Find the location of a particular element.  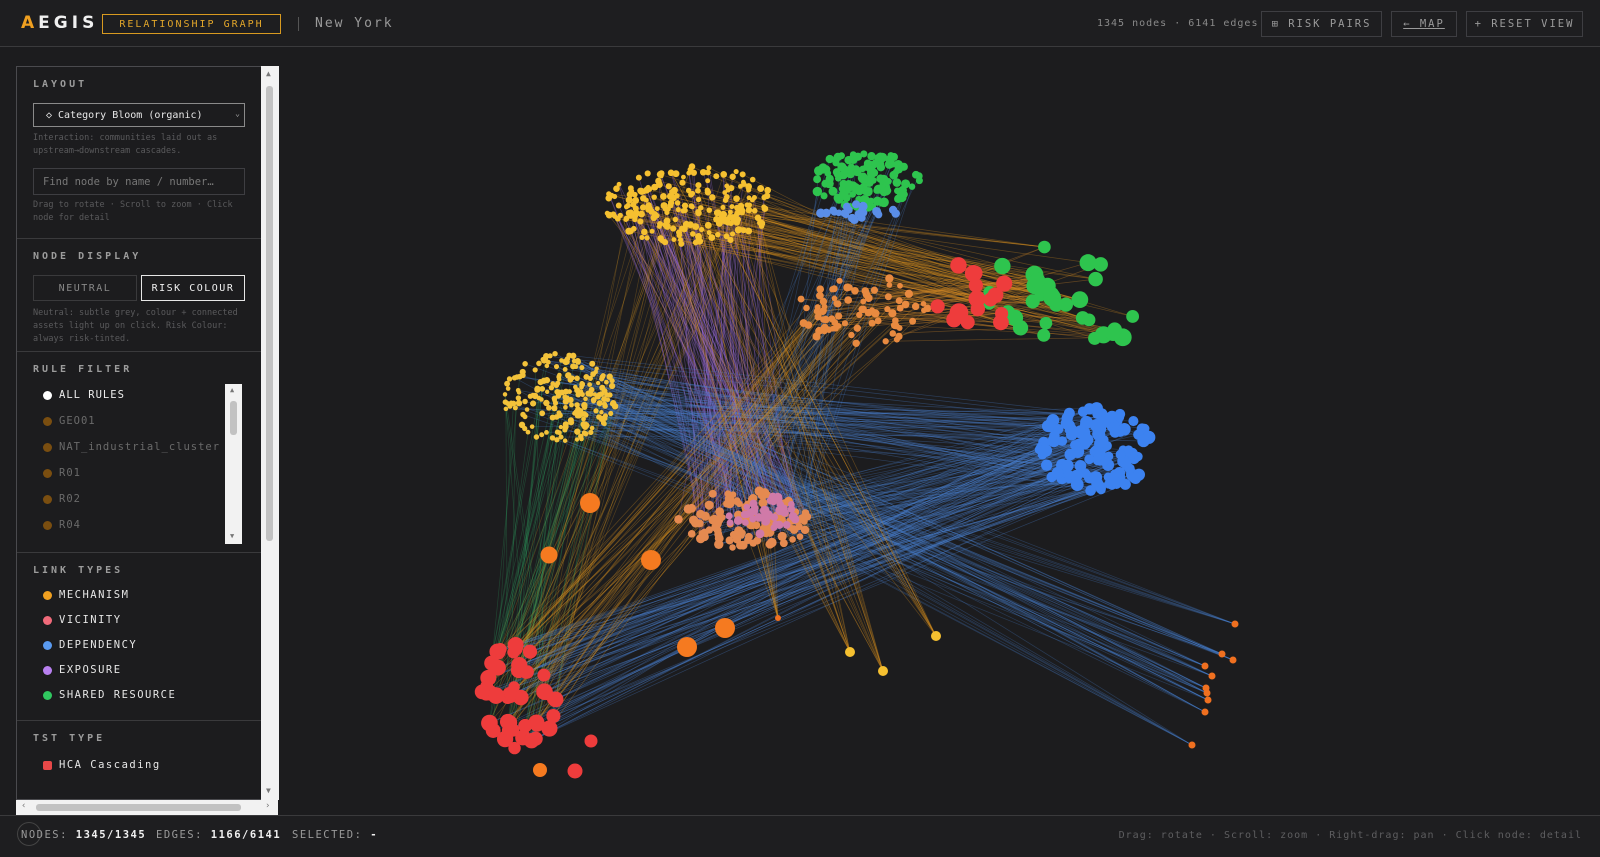

tst-type-hca-cascading: HCA Cascading is located at coordinates (102, 765).